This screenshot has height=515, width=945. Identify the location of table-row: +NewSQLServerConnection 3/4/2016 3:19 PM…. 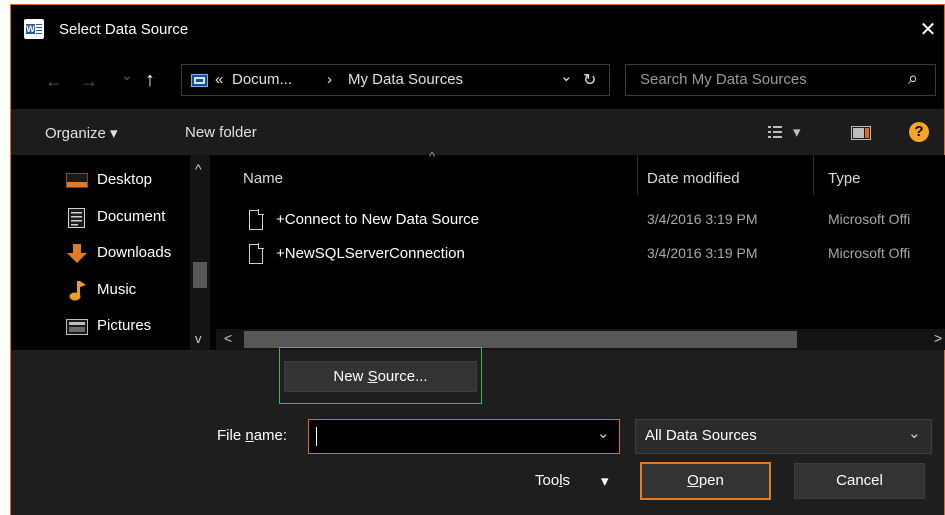
(580, 254).